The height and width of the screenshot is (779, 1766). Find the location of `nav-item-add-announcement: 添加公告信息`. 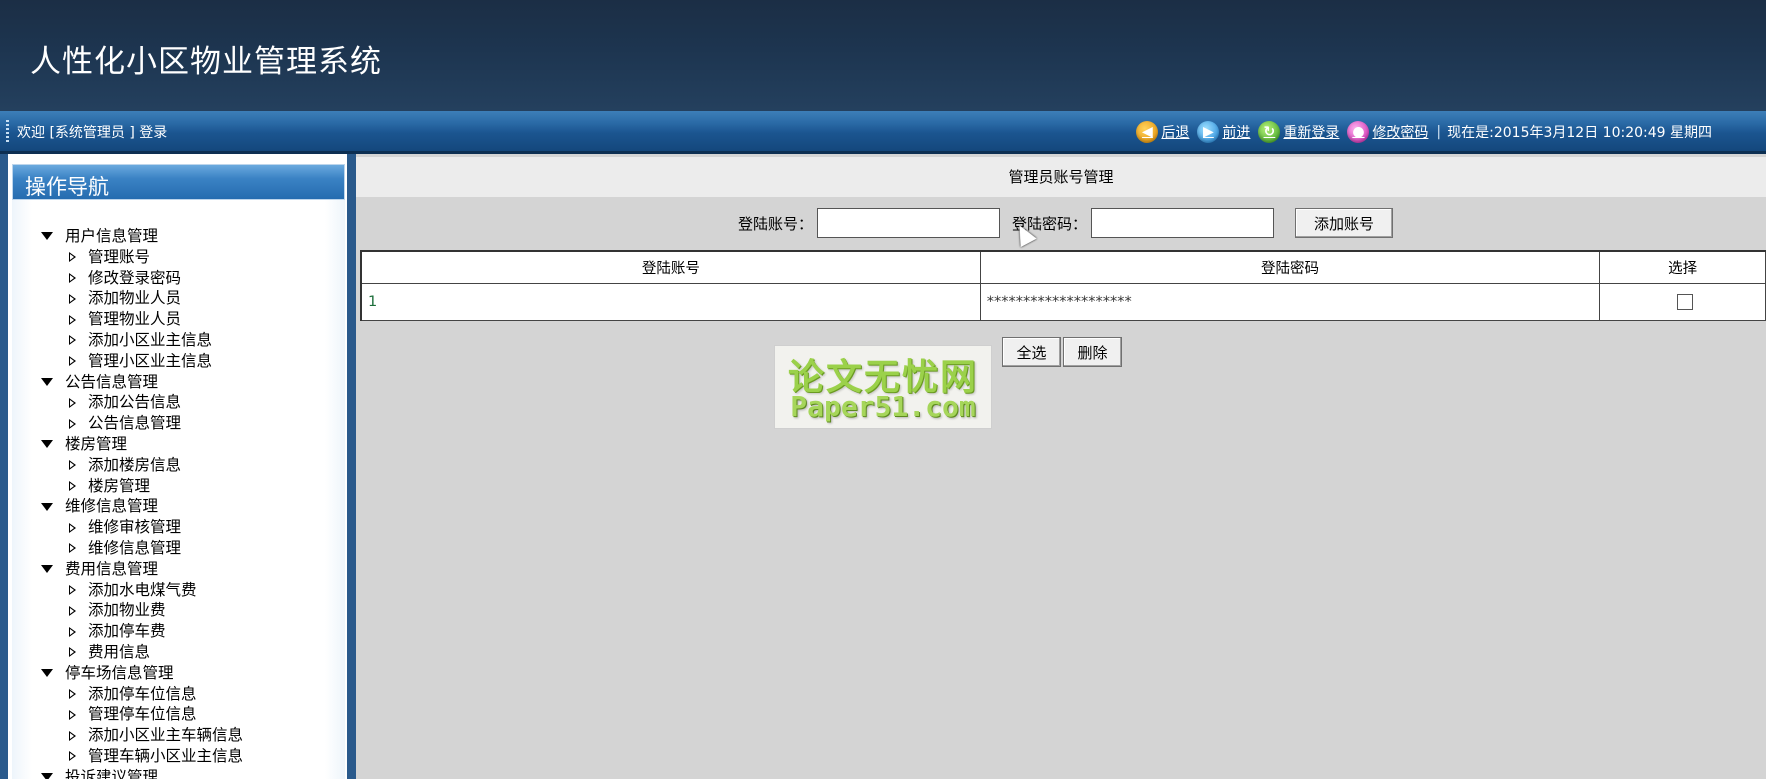

nav-item-add-announcement: 添加公告信息 is located at coordinates (138, 402).